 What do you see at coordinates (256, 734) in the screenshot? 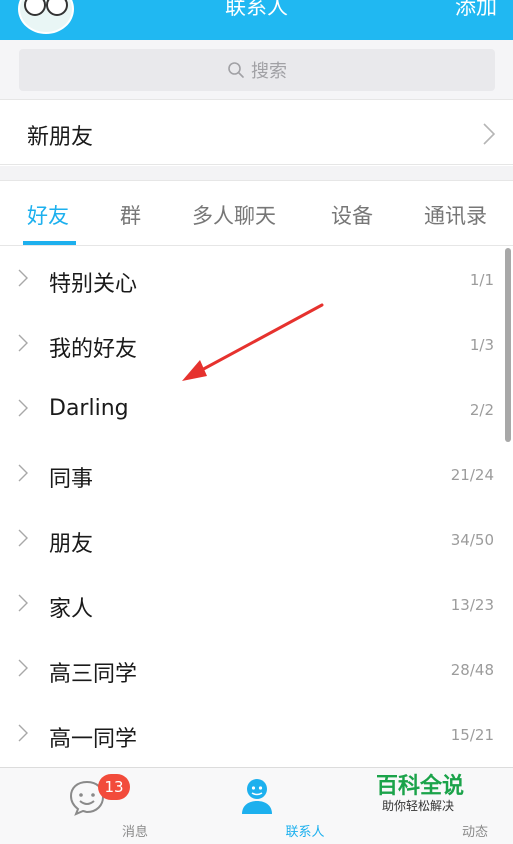
I see `list-item: 高一同学 15/21` at bounding box center [256, 734].